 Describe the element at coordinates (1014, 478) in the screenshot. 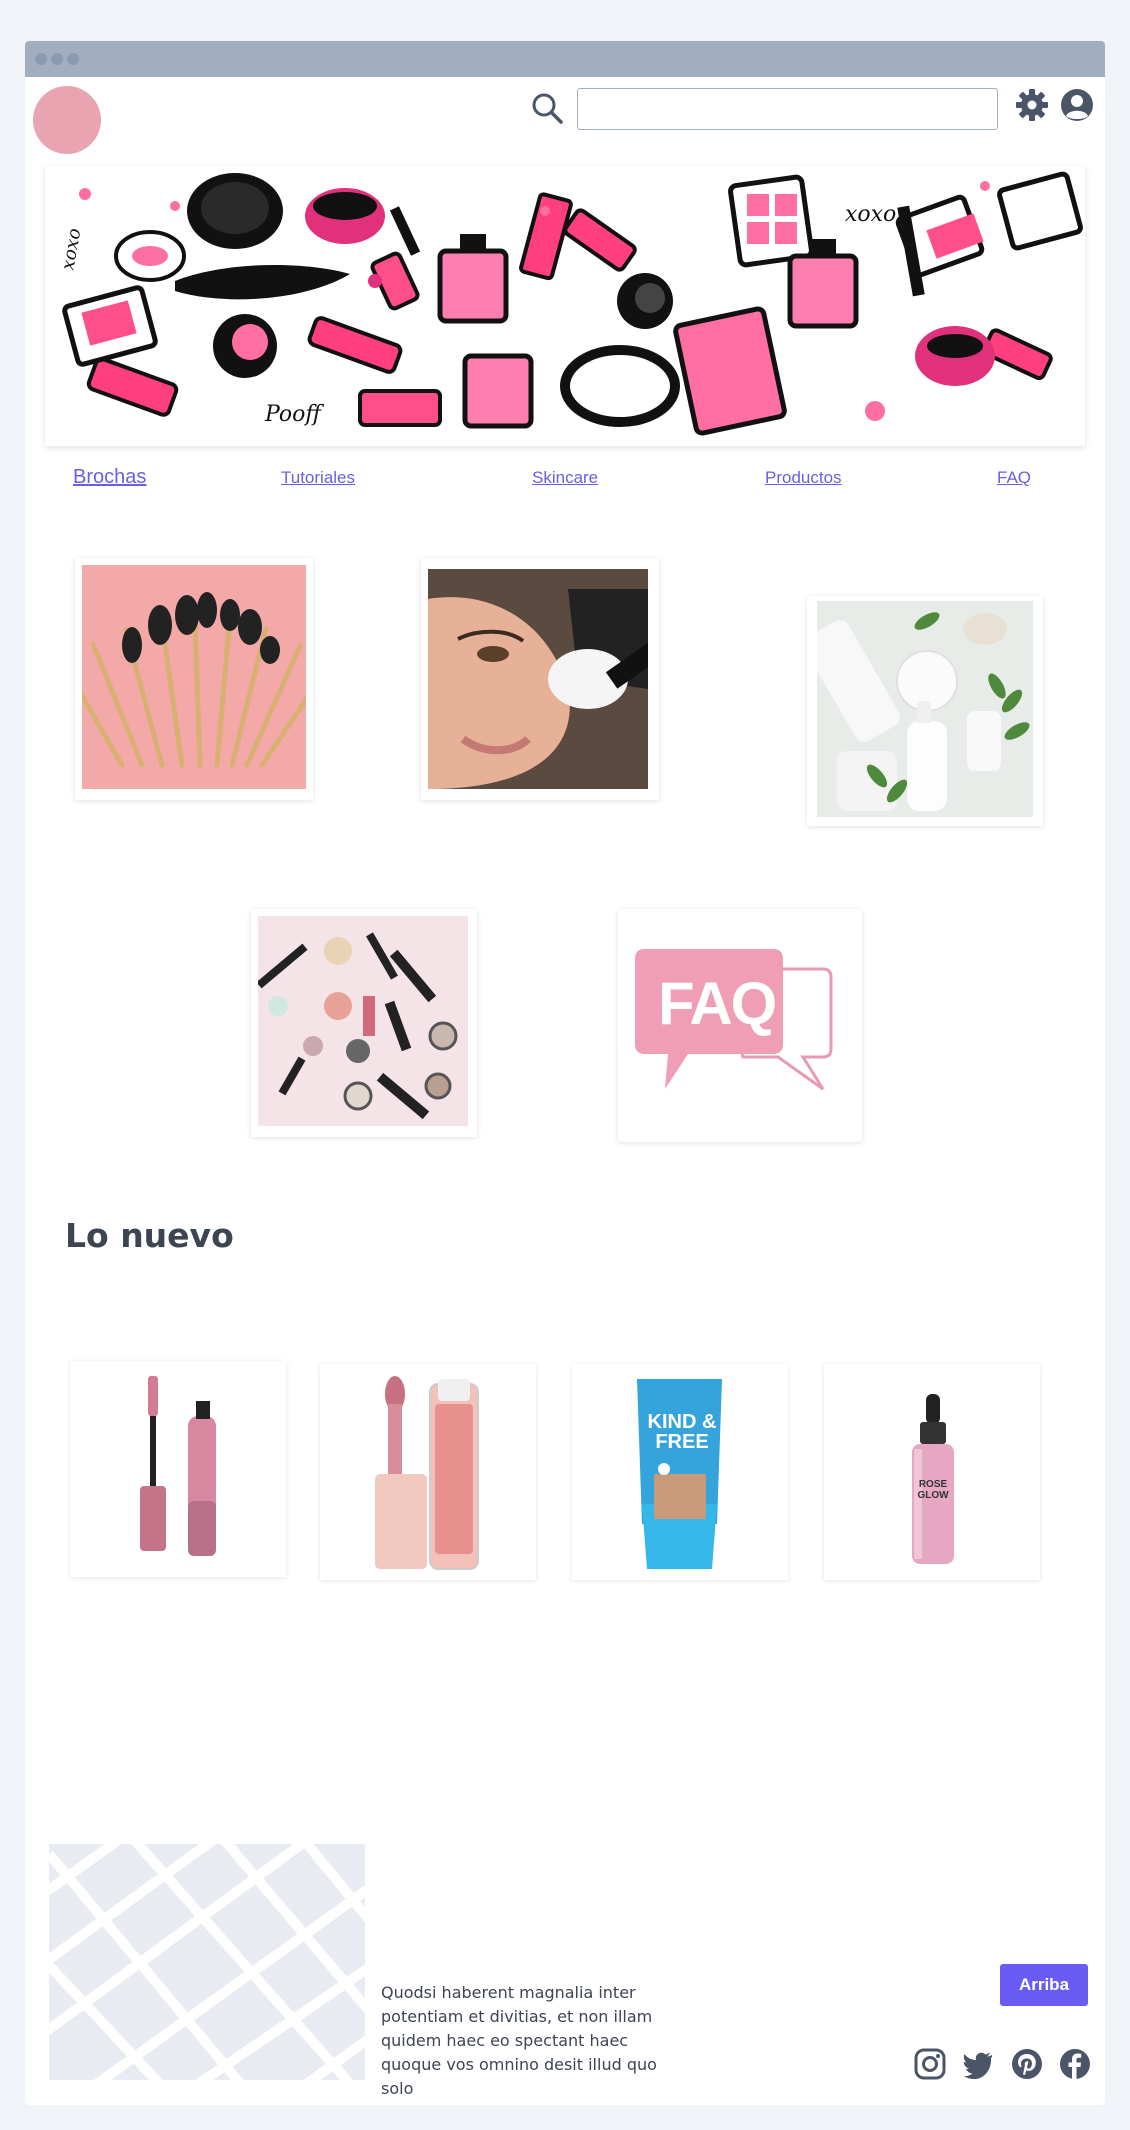

I see `nav-link-faq: FAQ` at that location.